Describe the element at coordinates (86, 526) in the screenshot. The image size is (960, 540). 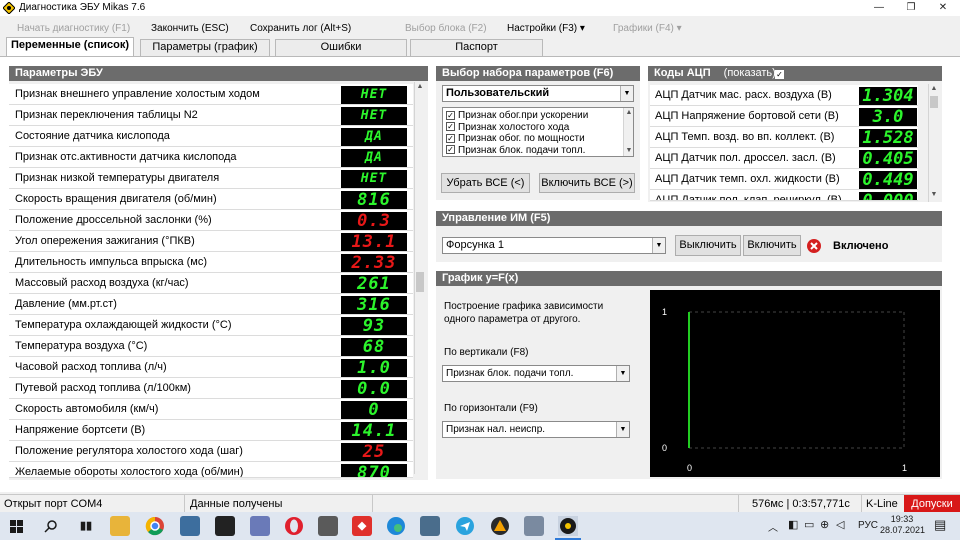
I see `task-view-icon: ▮▮` at that location.